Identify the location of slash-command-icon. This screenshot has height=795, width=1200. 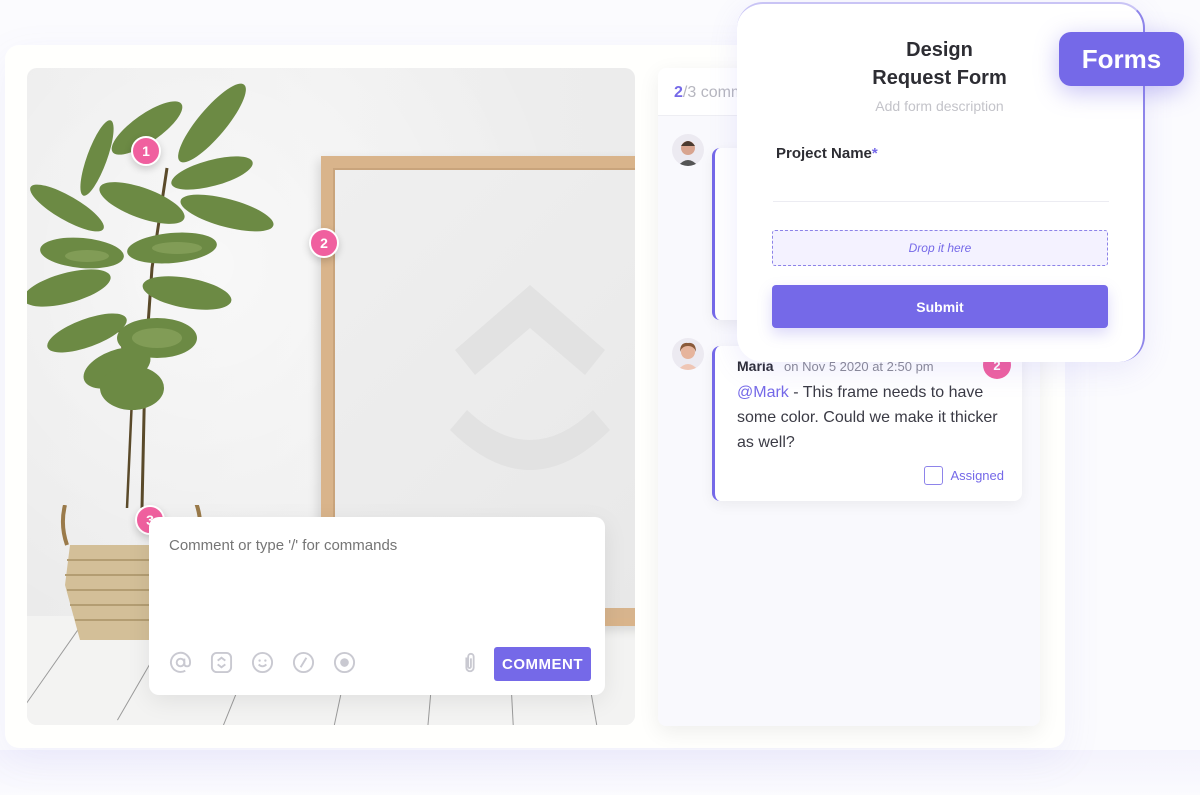
(303, 662).